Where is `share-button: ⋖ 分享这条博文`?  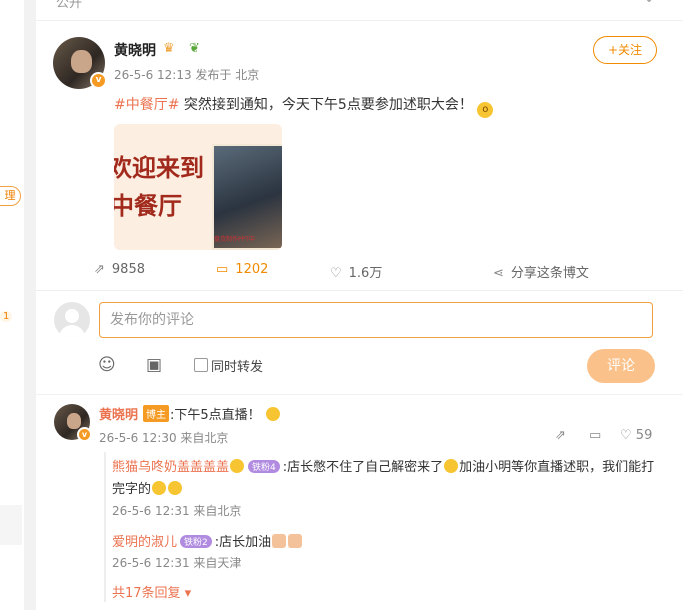
share-button: ⋖ 分享这条博文 is located at coordinates (541, 271).